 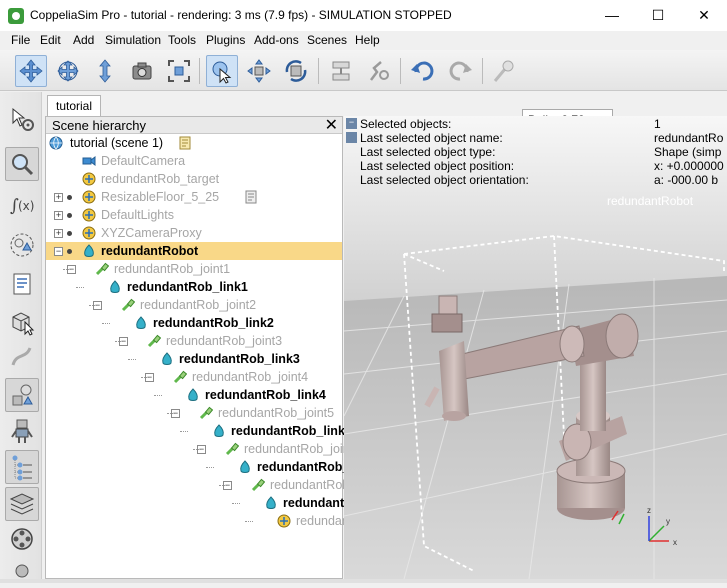 What do you see at coordinates (194, 179) in the screenshot?
I see `tree-item-redundantrob-target: redundantRob_target` at bounding box center [194, 179].